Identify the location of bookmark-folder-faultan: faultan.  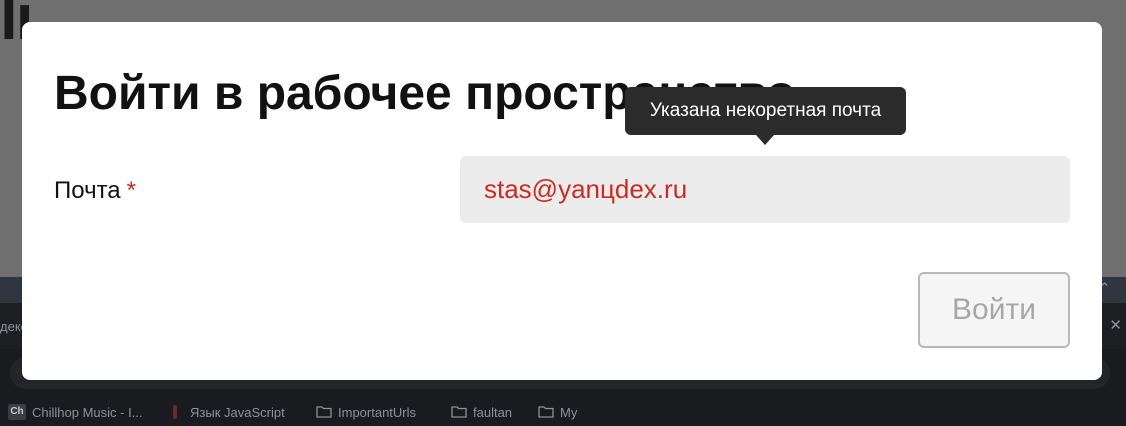
(481, 412).